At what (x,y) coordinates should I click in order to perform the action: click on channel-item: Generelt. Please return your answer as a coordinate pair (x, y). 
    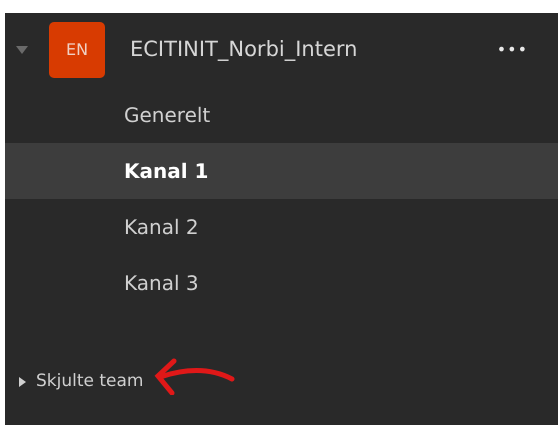
    Looking at the image, I should click on (281, 115).